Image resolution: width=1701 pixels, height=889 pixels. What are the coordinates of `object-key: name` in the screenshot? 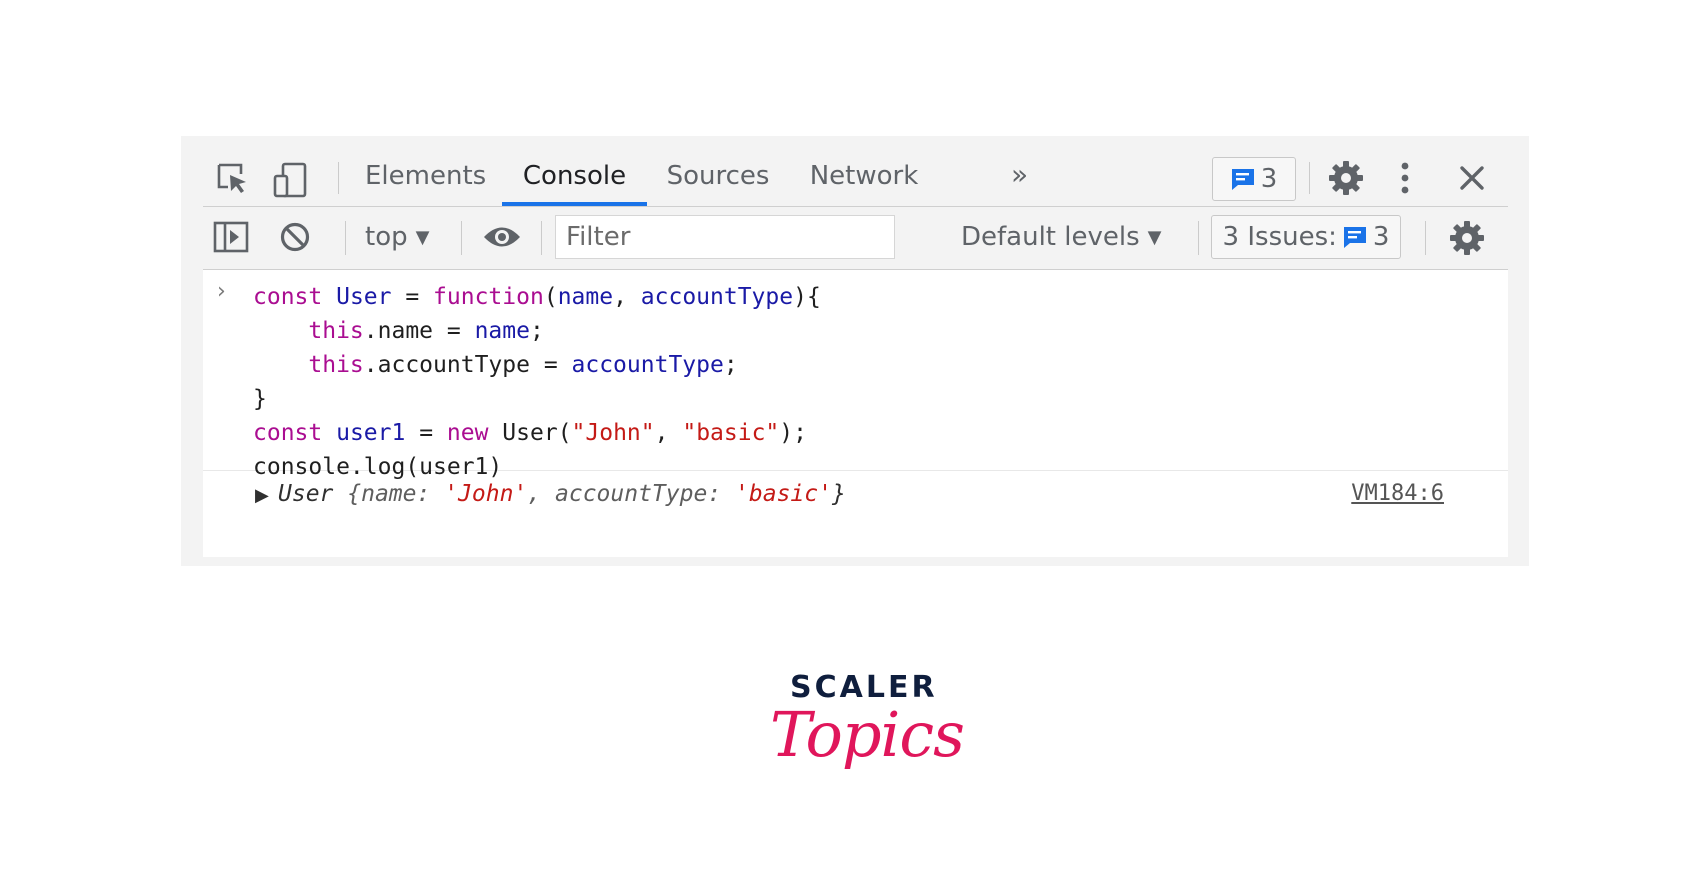 It's located at (389, 494).